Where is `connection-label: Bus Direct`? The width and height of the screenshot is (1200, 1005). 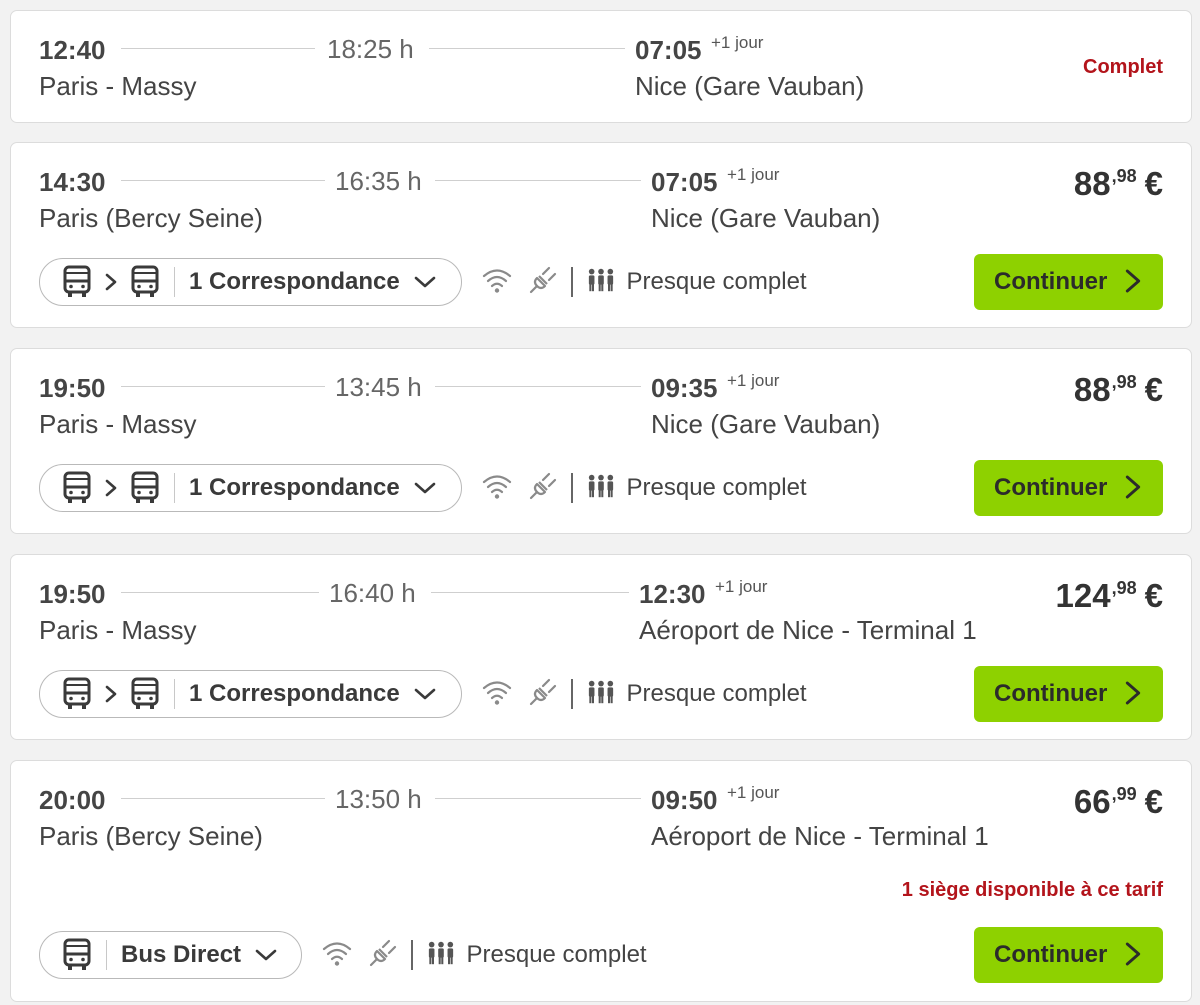
connection-label: Bus Direct is located at coordinates (181, 954).